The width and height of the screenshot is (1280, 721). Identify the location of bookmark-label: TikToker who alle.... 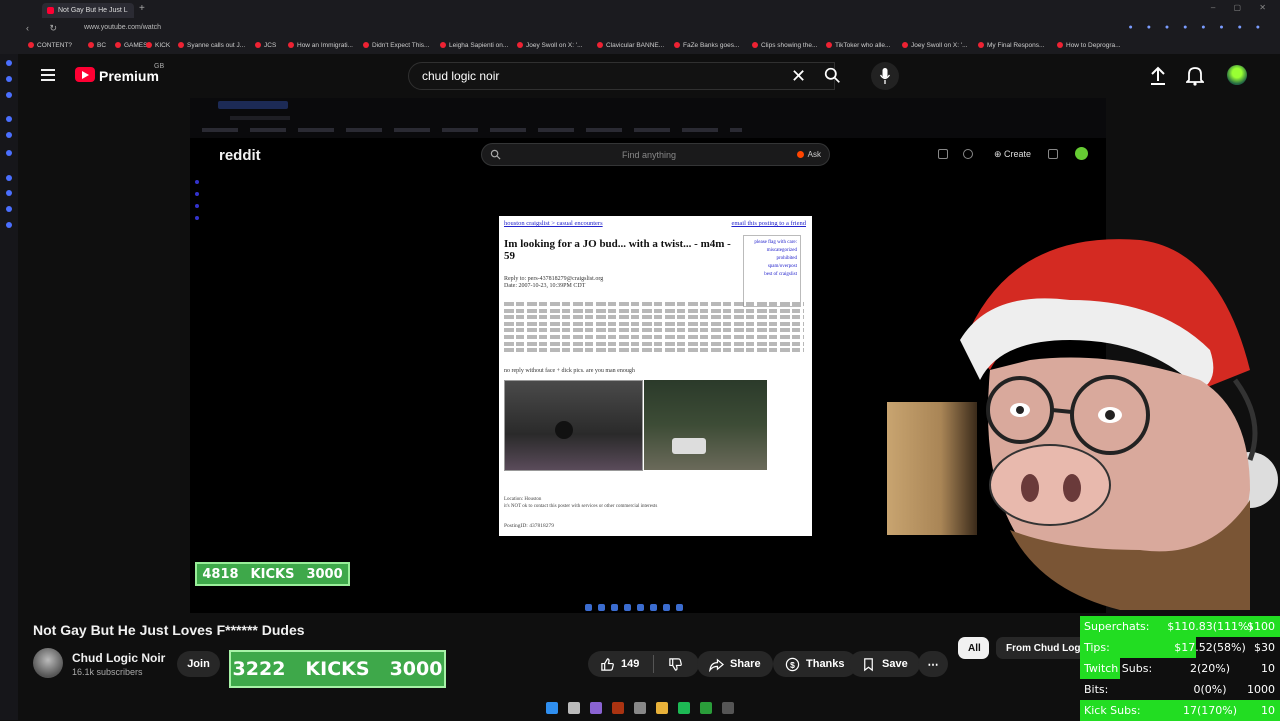
(863, 45).